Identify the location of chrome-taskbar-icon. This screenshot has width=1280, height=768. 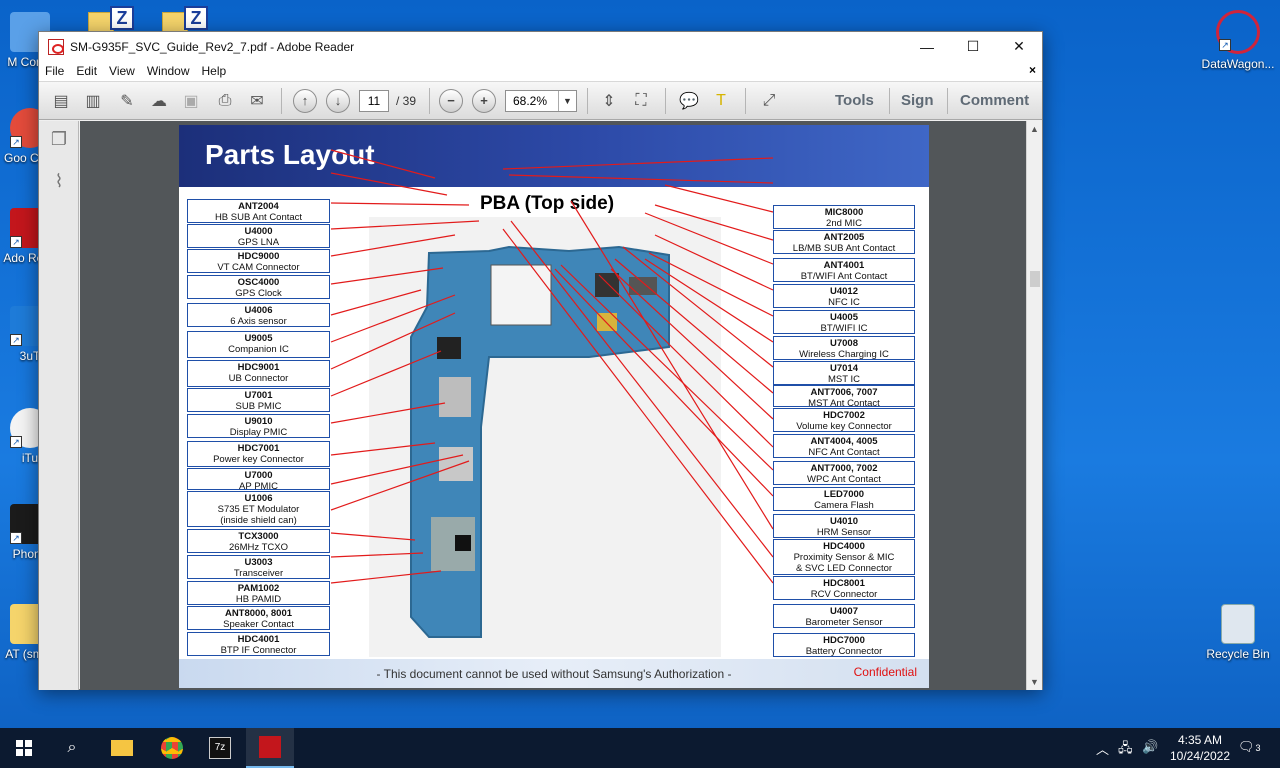
(172, 748).